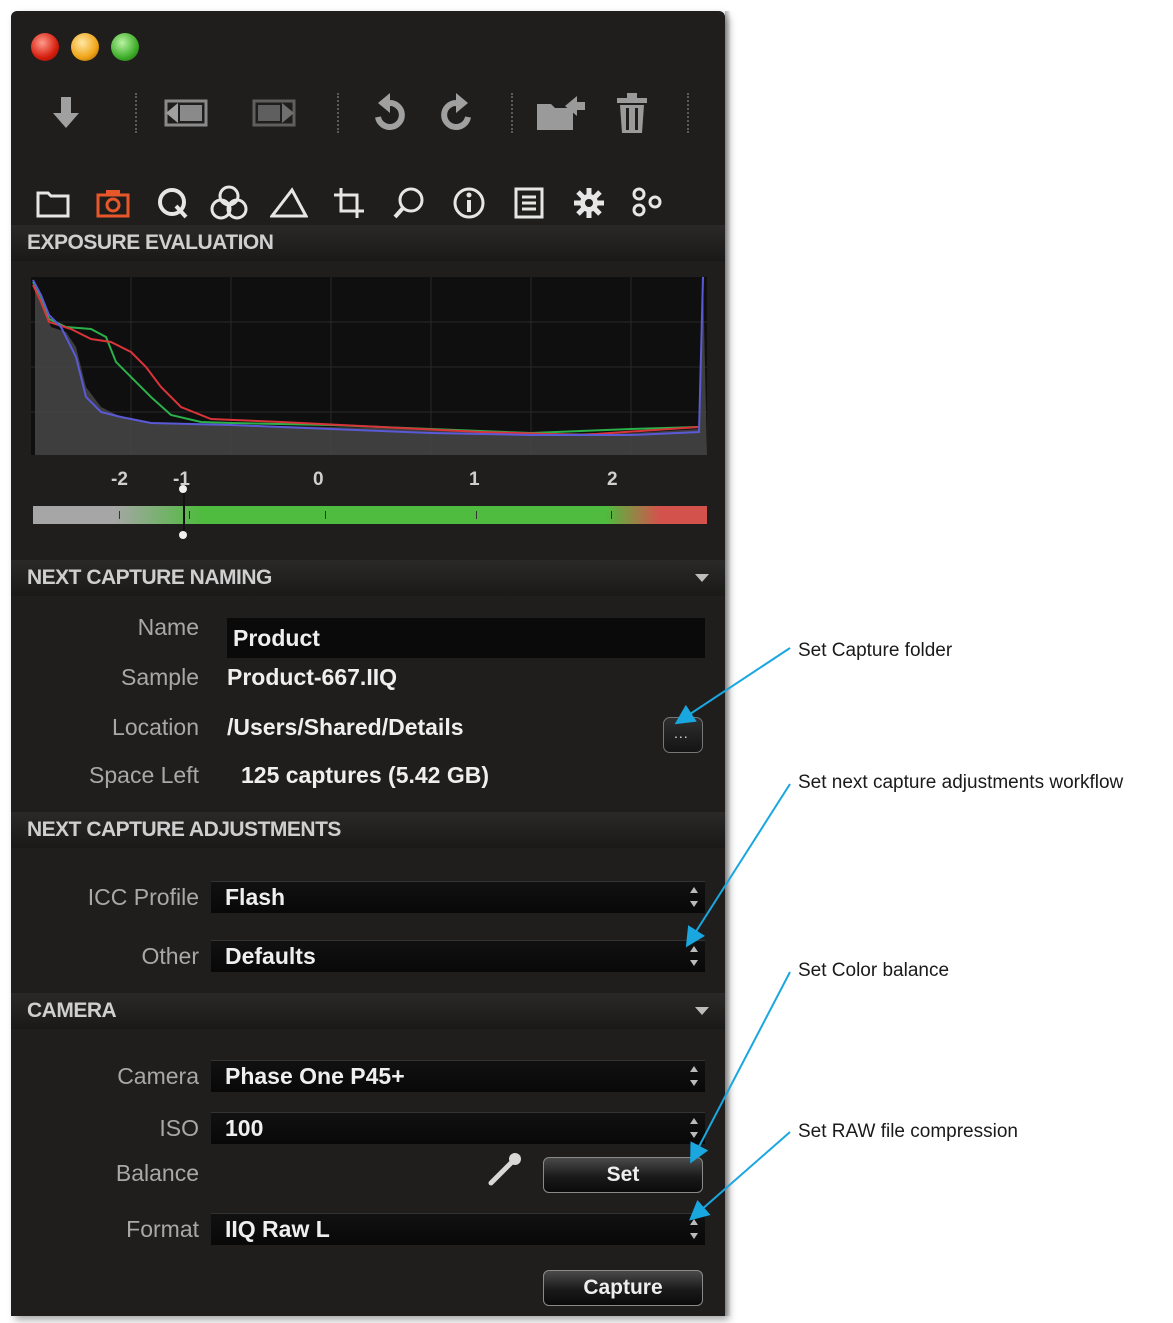 The height and width of the screenshot is (1323, 1173). What do you see at coordinates (738, 865) in the screenshot?
I see `arrow-adjustments` at bounding box center [738, 865].